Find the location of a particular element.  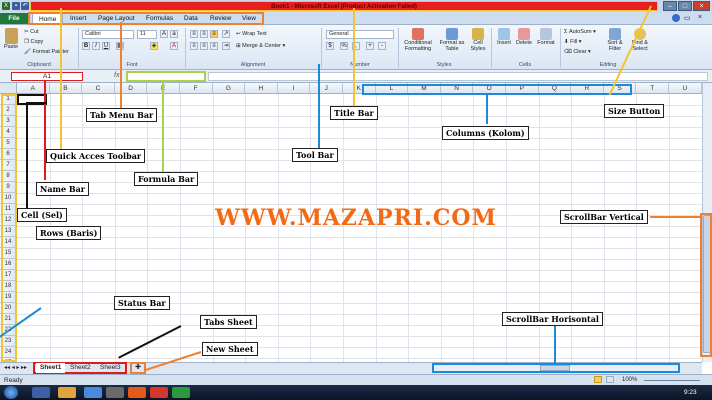

close-icon: × is located at coordinates (701, 6).